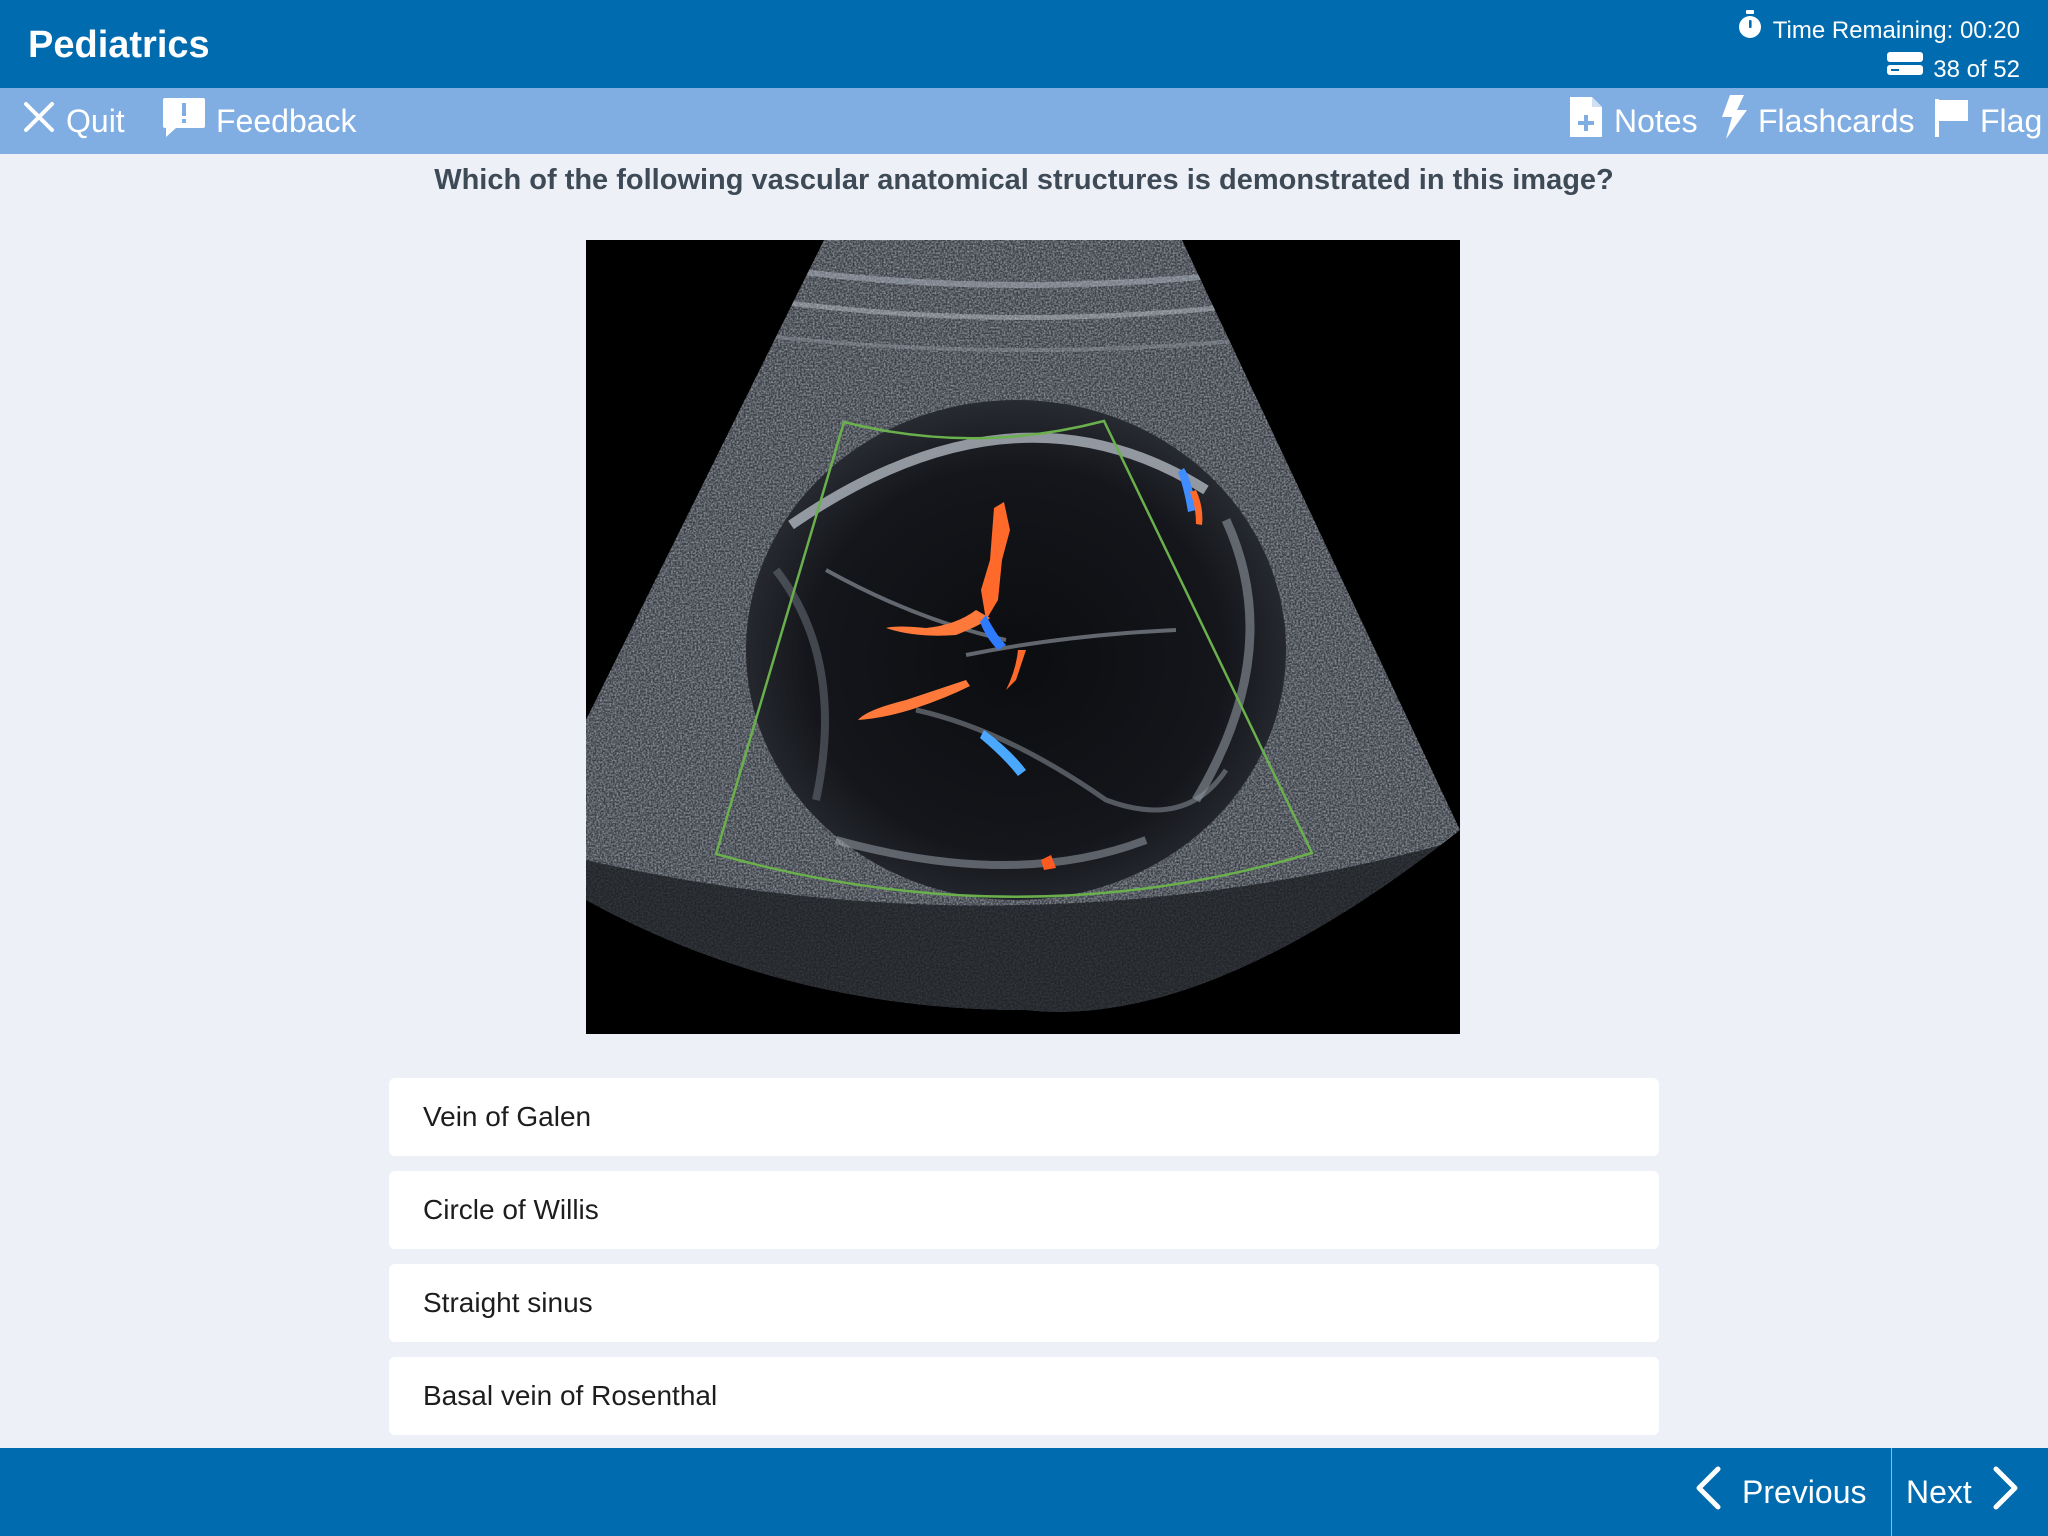  I want to click on answer-option: Basal vein of Rosenthal, so click(1024, 1396).